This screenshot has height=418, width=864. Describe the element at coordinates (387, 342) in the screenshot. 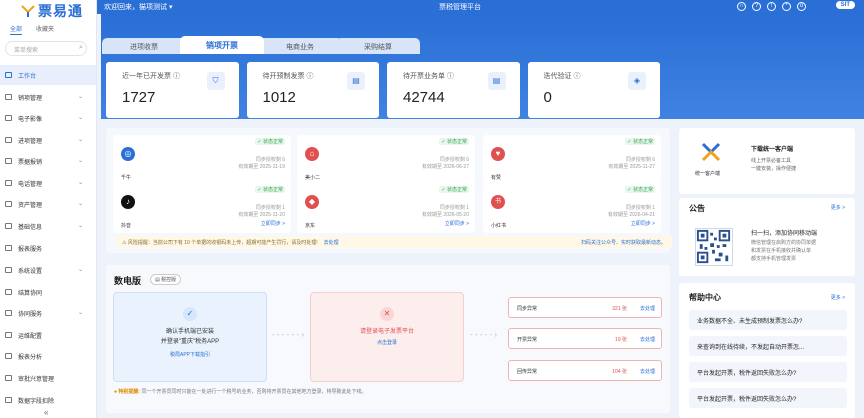

I see `login-link: 点击登录` at that location.